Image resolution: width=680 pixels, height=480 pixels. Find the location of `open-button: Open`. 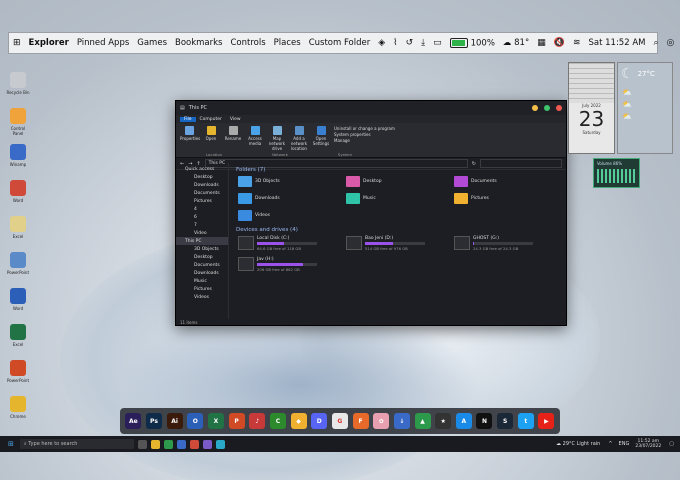

open-button: Open is located at coordinates (211, 133).